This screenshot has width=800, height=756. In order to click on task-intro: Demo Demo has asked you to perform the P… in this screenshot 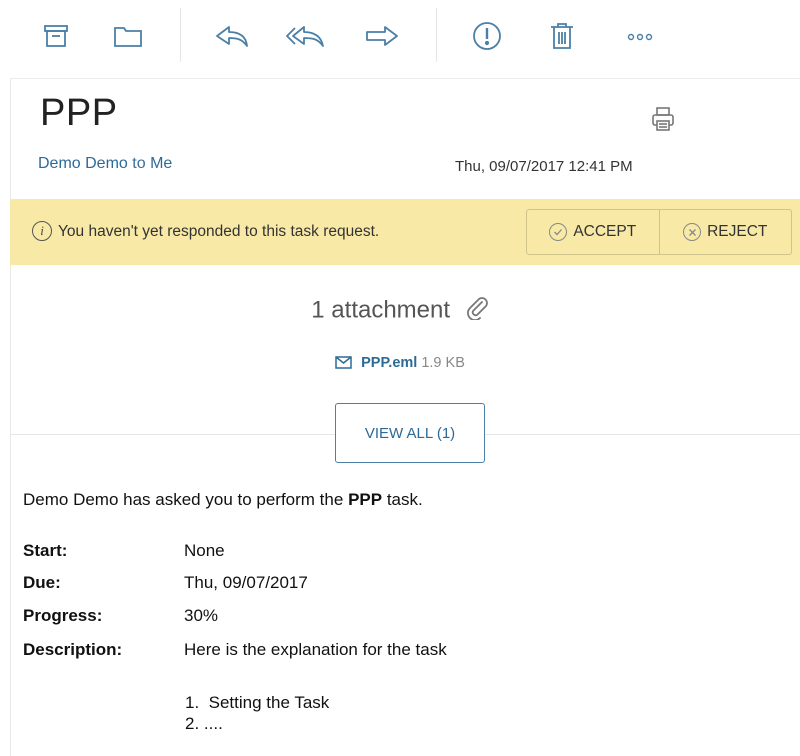, I will do `click(223, 500)`.